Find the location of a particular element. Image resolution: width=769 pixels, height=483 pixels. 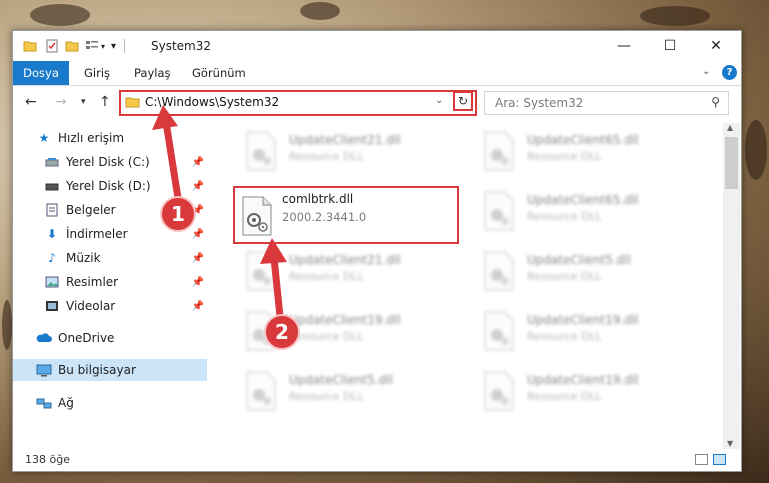

nav-item-videos: Videolar 📌 is located at coordinates (110, 306).